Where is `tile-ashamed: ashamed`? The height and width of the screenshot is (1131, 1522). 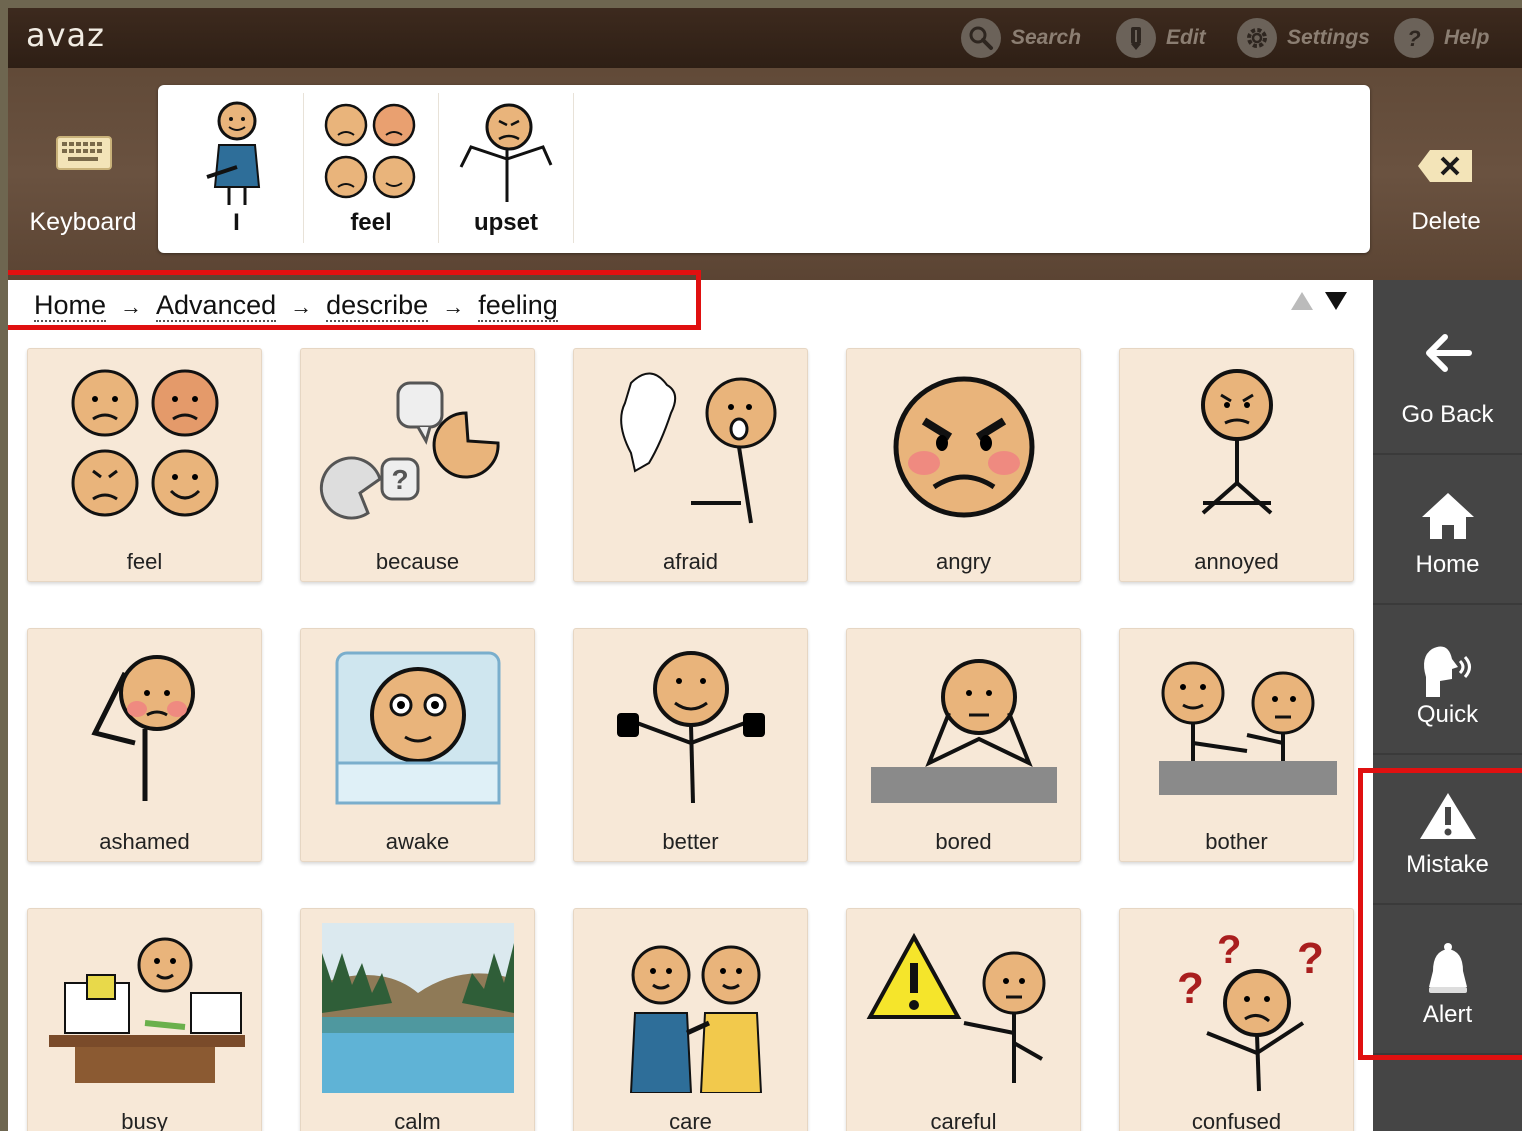
tile-ashamed: ashamed is located at coordinates (144, 745).